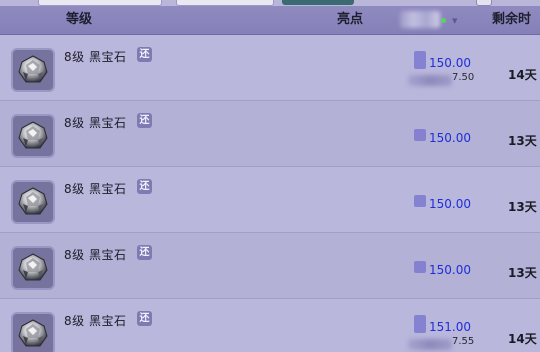  I want to click on item-price: 151.00, so click(450, 327).